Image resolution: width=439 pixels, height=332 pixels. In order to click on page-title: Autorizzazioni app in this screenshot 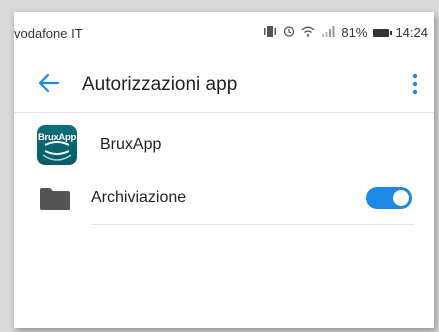, I will do `click(160, 84)`.